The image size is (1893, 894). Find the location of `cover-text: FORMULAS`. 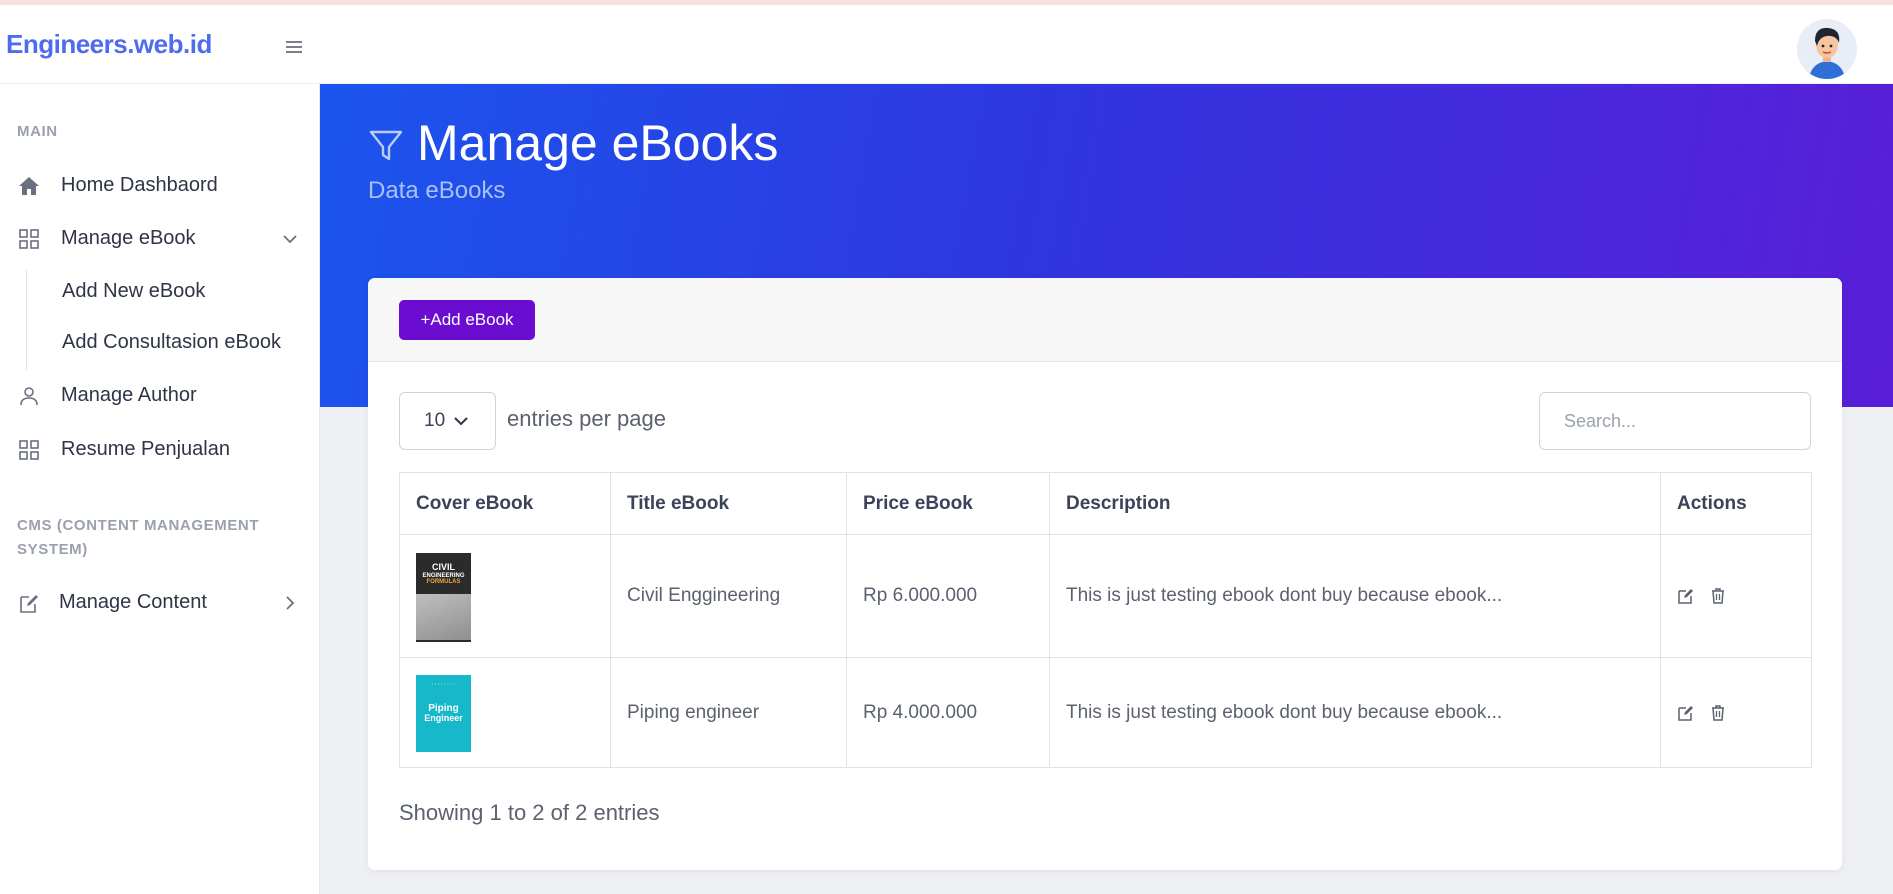

cover-text: FORMULAS is located at coordinates (443, 582).